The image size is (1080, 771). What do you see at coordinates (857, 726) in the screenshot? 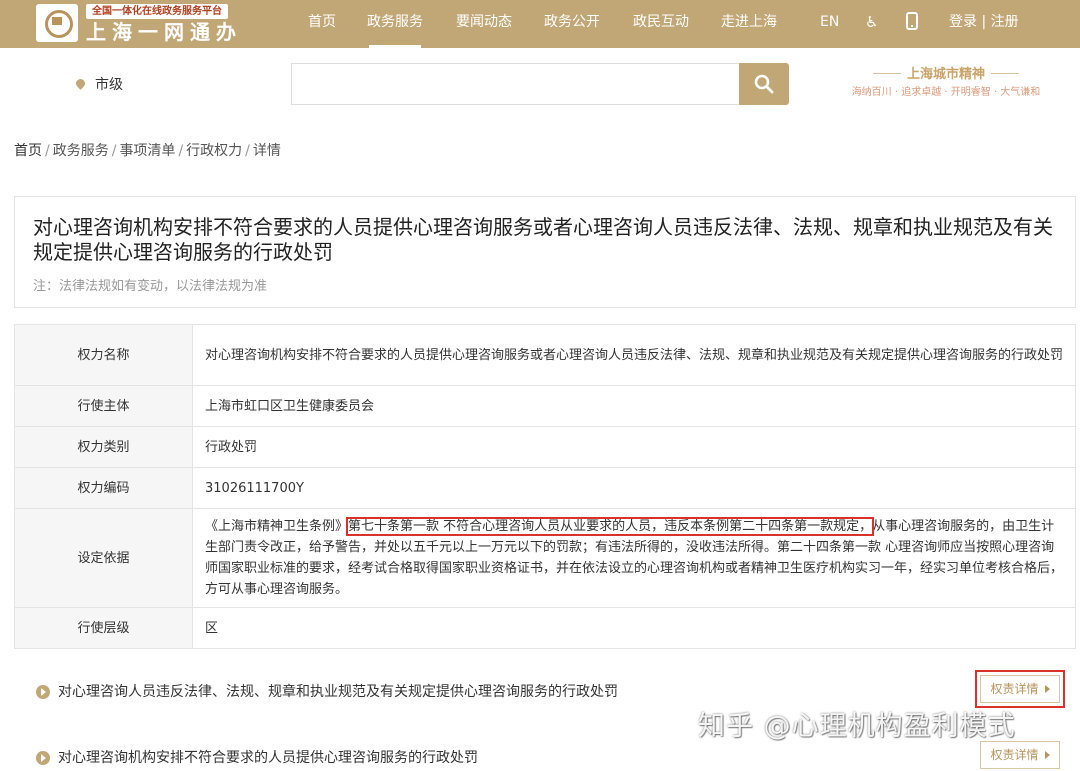
I see `watermark: 知乎 @心理机构盈利模式` at bounding box center [857, 726].